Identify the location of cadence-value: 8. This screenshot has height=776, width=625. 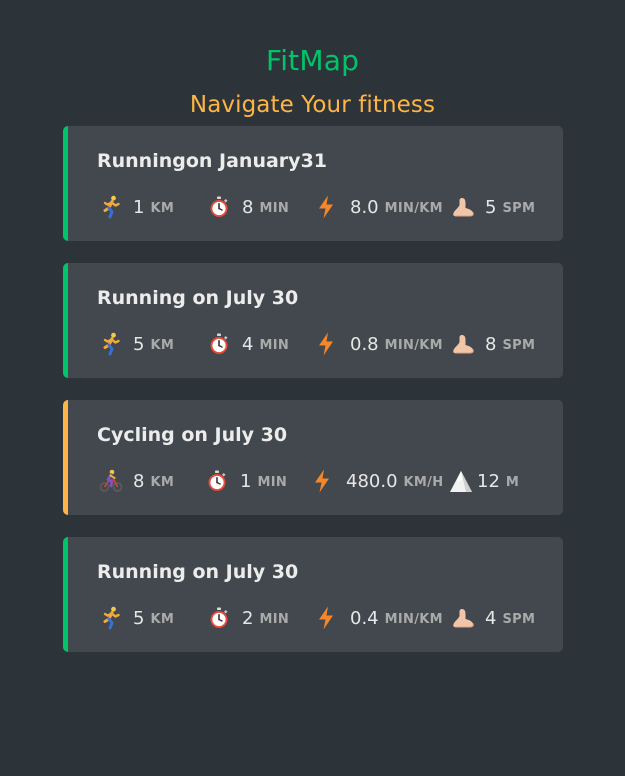
(491, 344).